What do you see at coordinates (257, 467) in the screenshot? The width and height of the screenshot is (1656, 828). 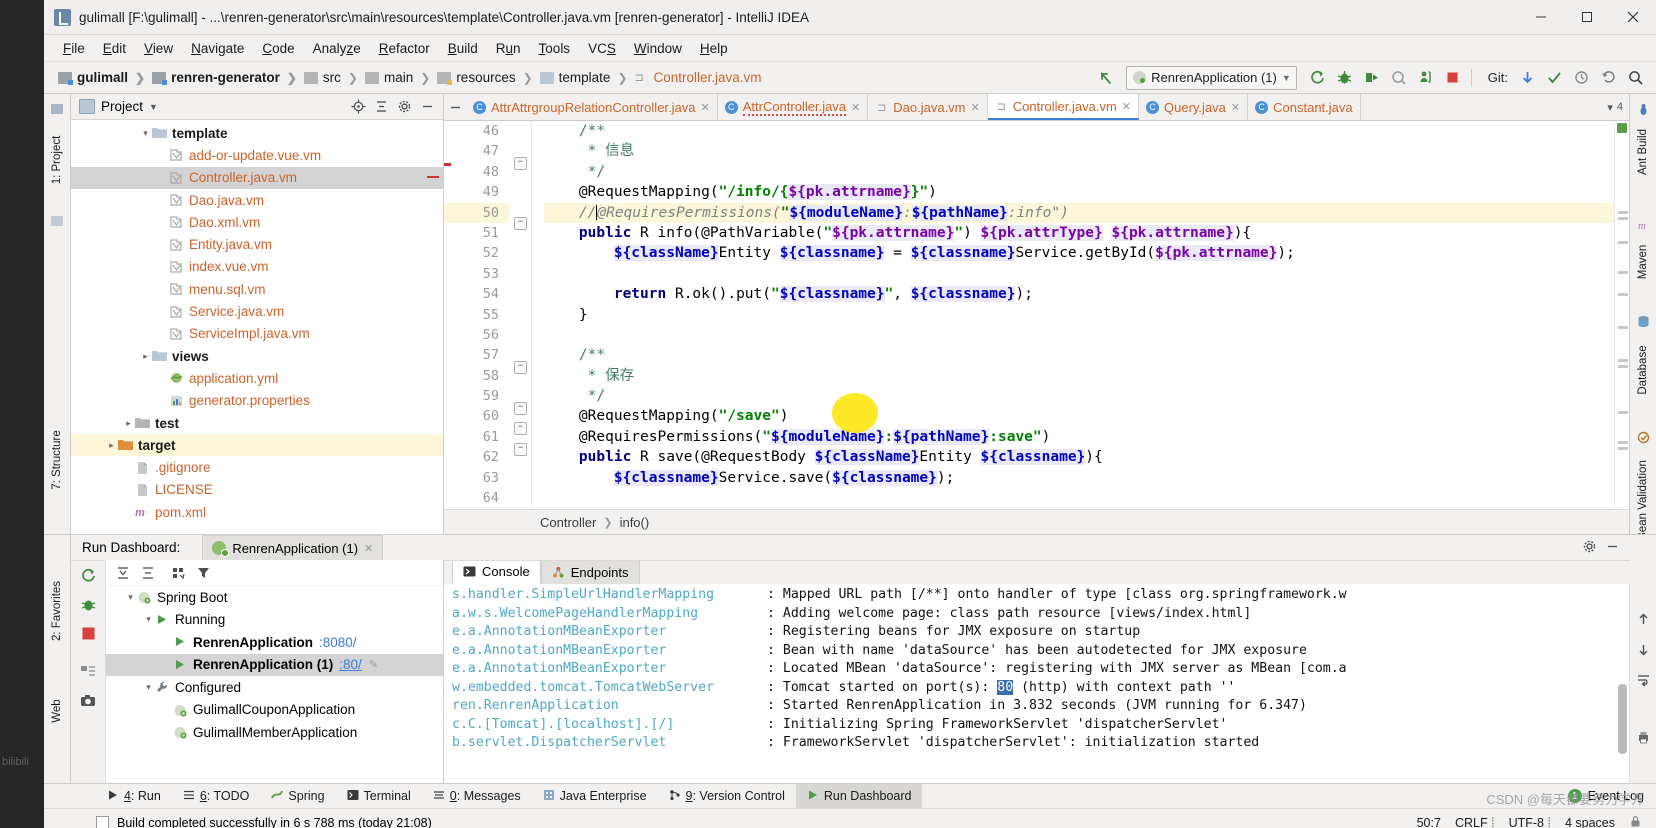 I see `project-tree-item: .gitignore` at bounding box center [257, 467].